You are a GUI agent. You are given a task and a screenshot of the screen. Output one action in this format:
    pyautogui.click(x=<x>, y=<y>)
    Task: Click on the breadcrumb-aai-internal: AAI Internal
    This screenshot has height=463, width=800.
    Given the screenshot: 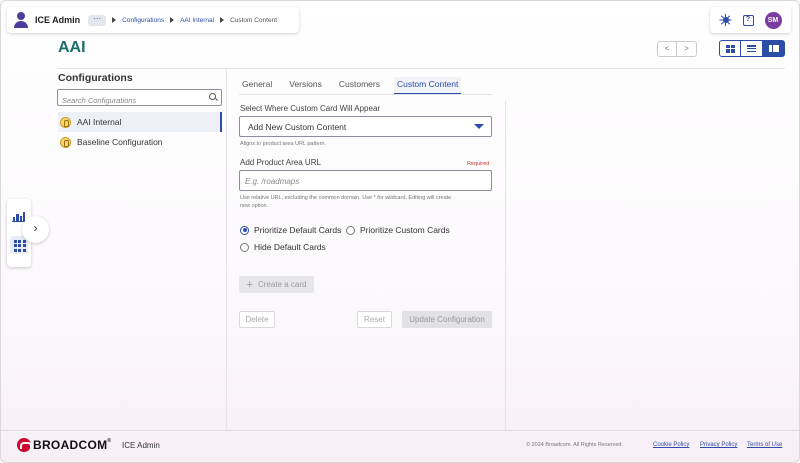 What is the action you would take?
    pyautogui.click(x=197, y=20)
    